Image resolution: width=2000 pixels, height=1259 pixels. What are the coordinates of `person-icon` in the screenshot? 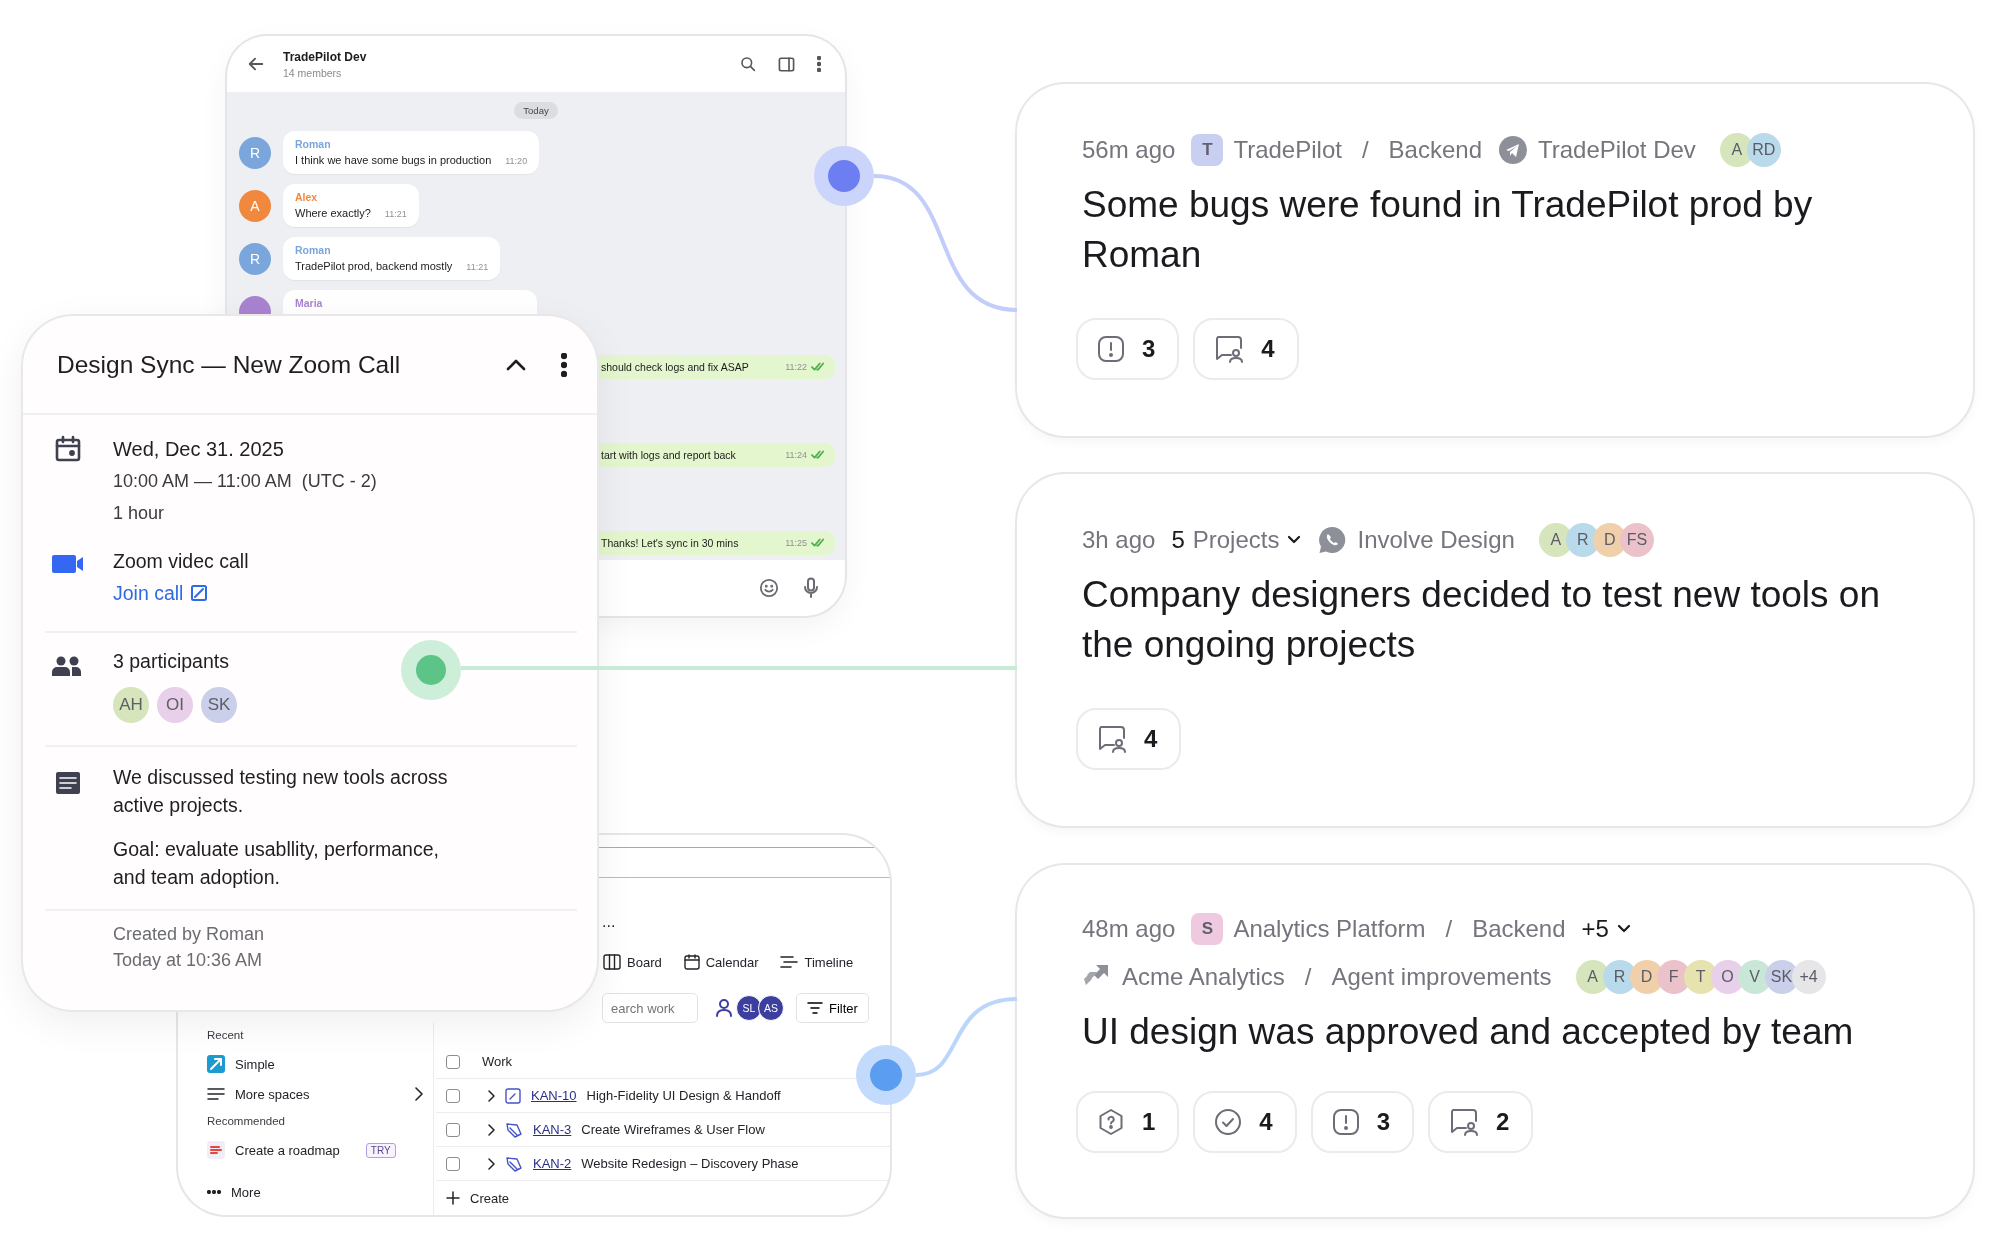 It's located at (724, 1008).